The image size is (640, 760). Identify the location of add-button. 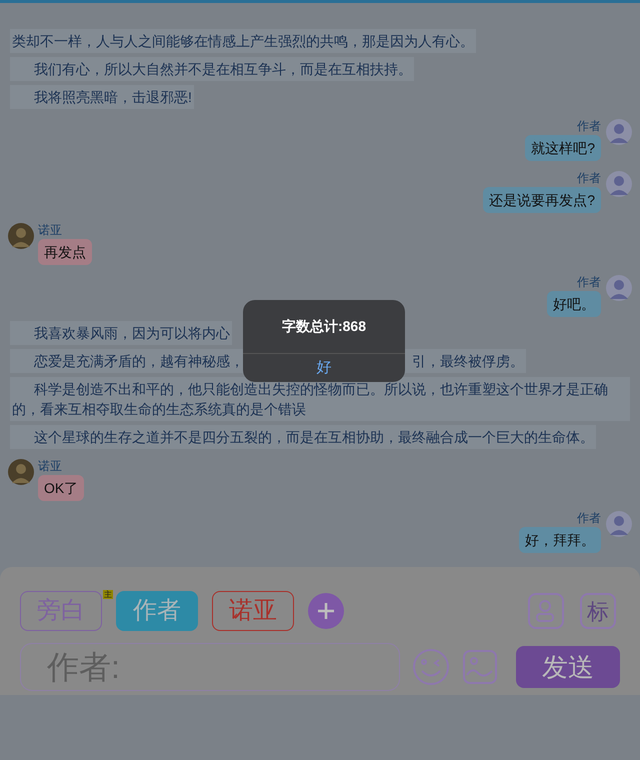
(326, 611).